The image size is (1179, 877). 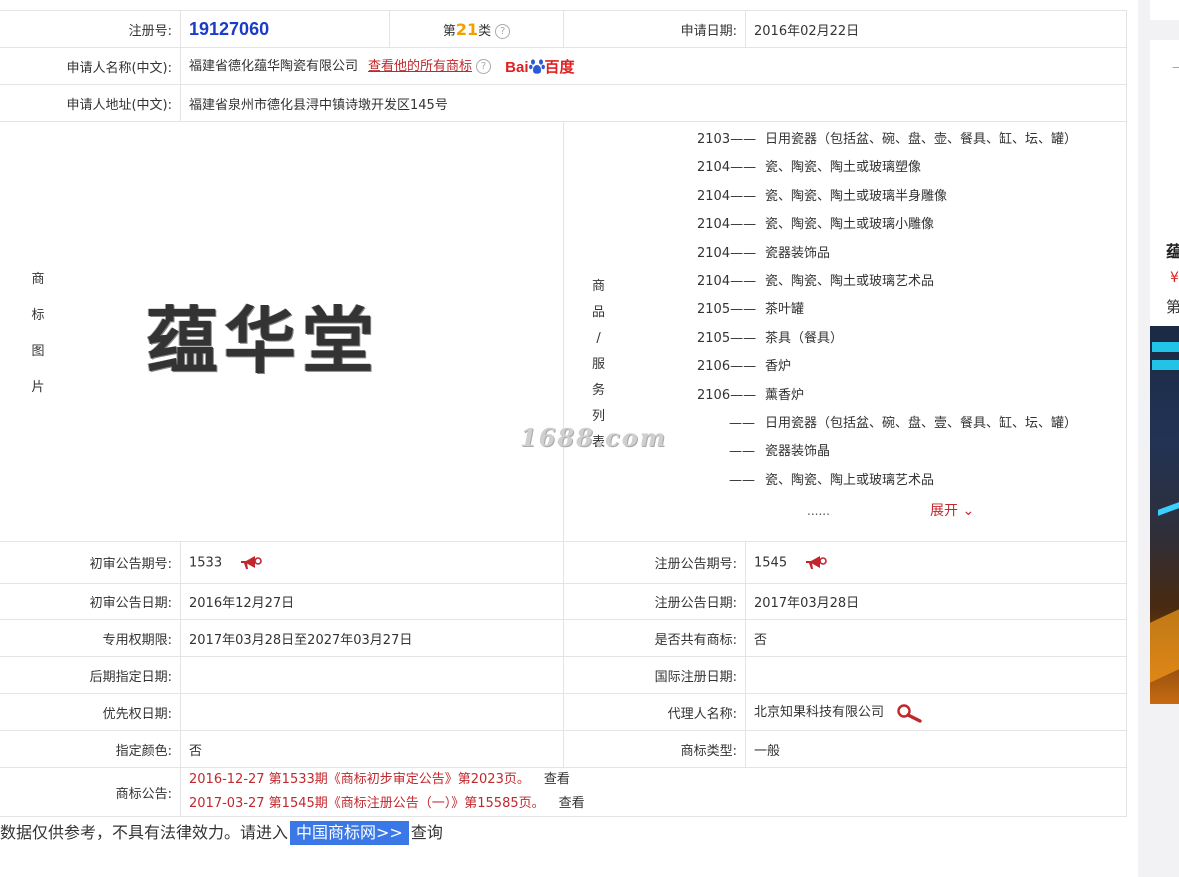 I want to click on goods-item: 2104—— 瓷、陶瓷、陶土或玻璃小雕像, so click(x=911, y=225).